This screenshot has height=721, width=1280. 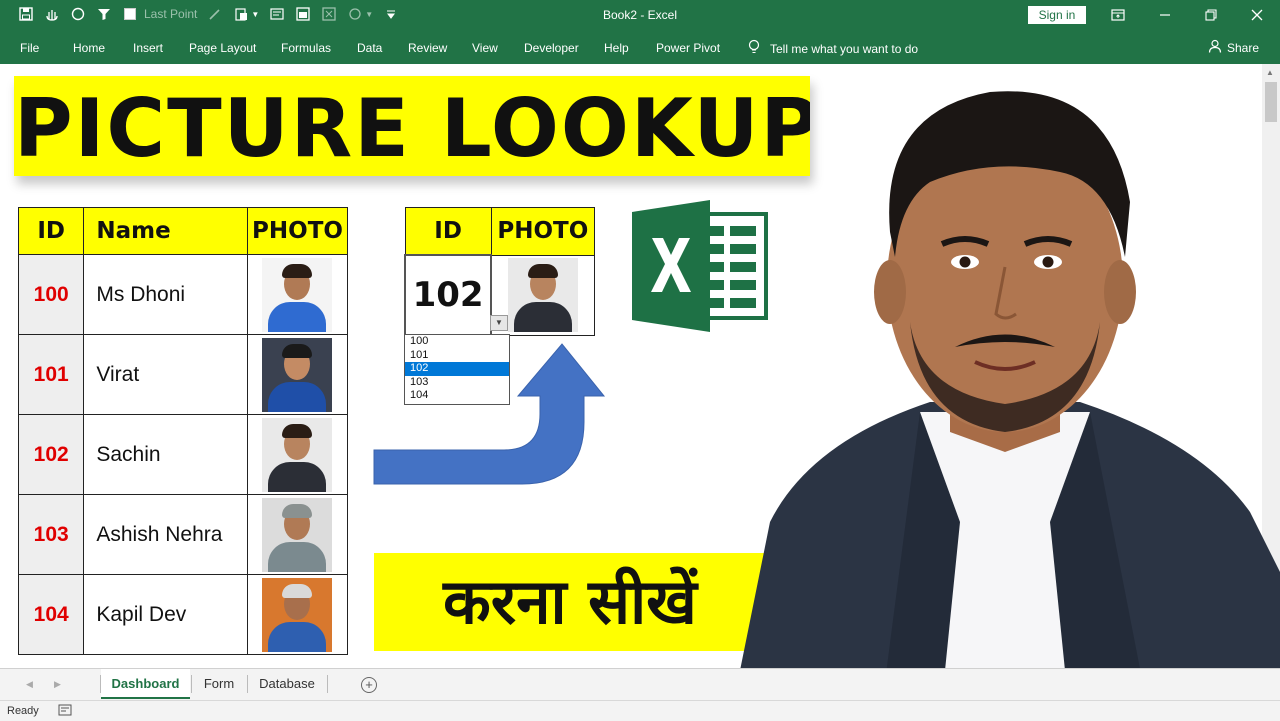 I want to click on lookup-header-photo: PHOTO, so click(x=543, y=231).